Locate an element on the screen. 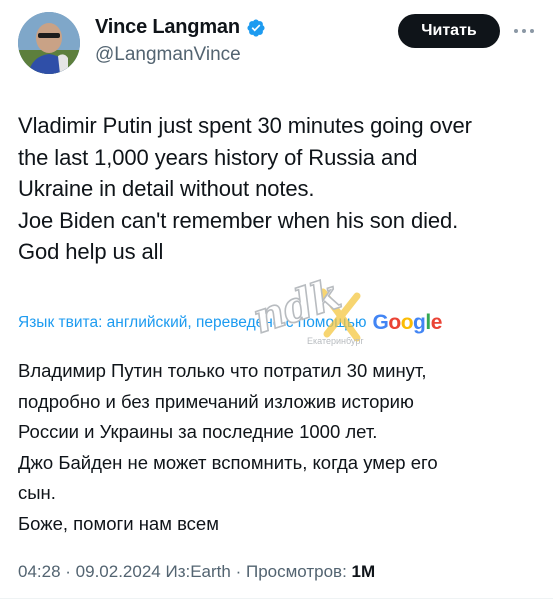 Image resolution: width=553 pixels, height=604 pixels. follow-button: Читать is located at coordinates (449, 31).